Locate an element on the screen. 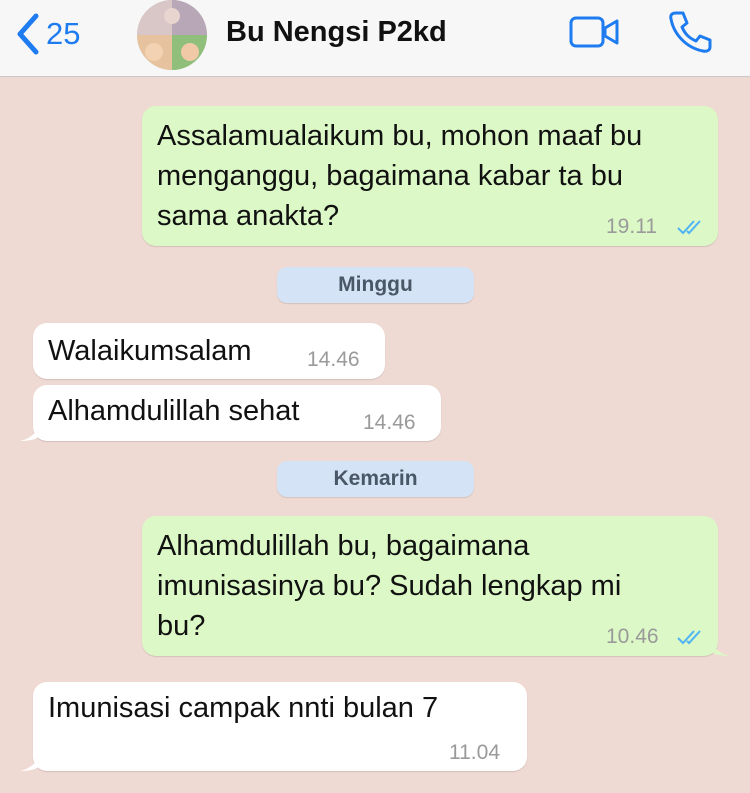 The height and width of the screenshot is (793, 750). chevron-left-icon is located at coordinates (28, 34).